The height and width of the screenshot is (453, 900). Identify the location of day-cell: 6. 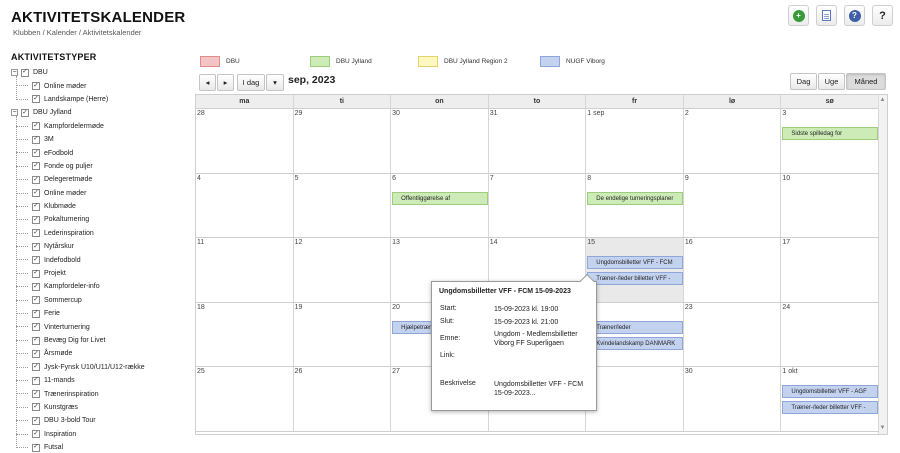
(440, 205).